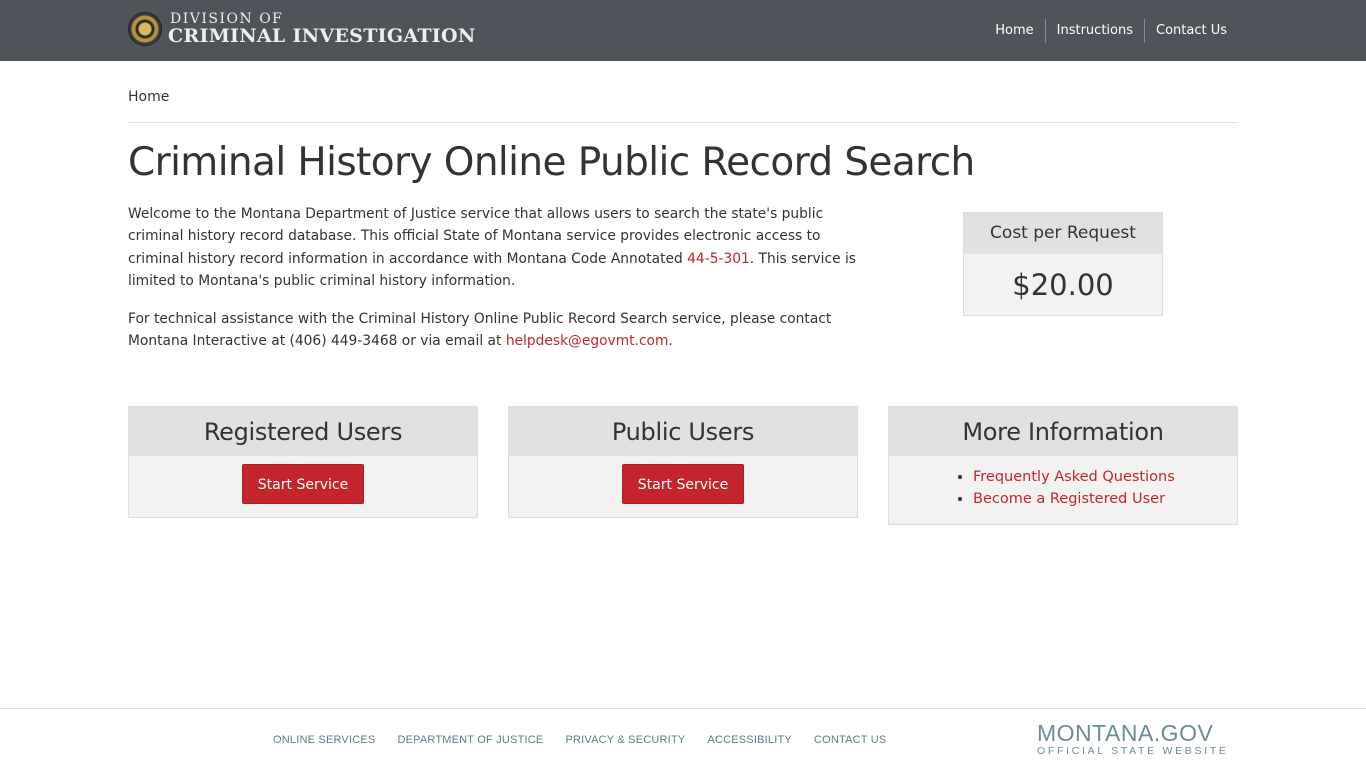 The width and height of the screenshot is (1366, 768). What do you see at coordinates (1133, 751) in the screenshot?
I see `montana-gov-logo-sub: OFFICIAL STATE WEBSITE` at bounding box center [1133, 751].